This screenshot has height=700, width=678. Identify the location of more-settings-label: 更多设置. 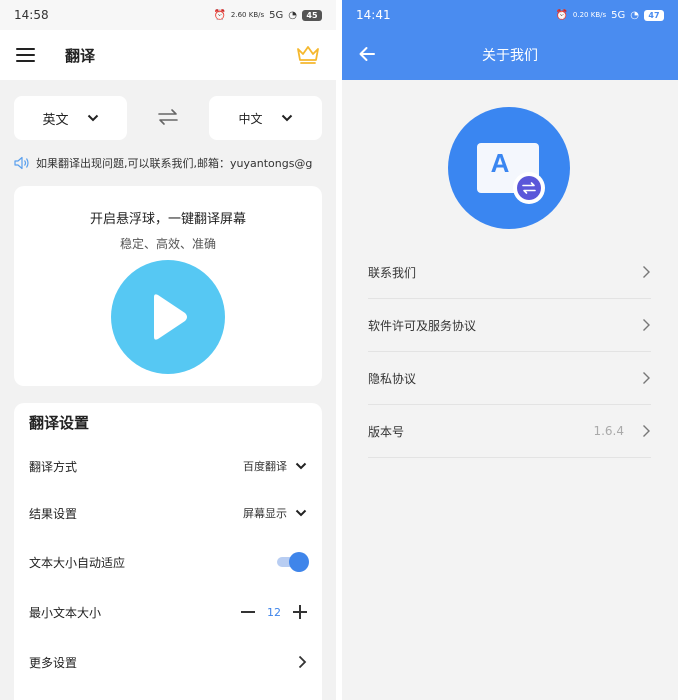
(53, 662).